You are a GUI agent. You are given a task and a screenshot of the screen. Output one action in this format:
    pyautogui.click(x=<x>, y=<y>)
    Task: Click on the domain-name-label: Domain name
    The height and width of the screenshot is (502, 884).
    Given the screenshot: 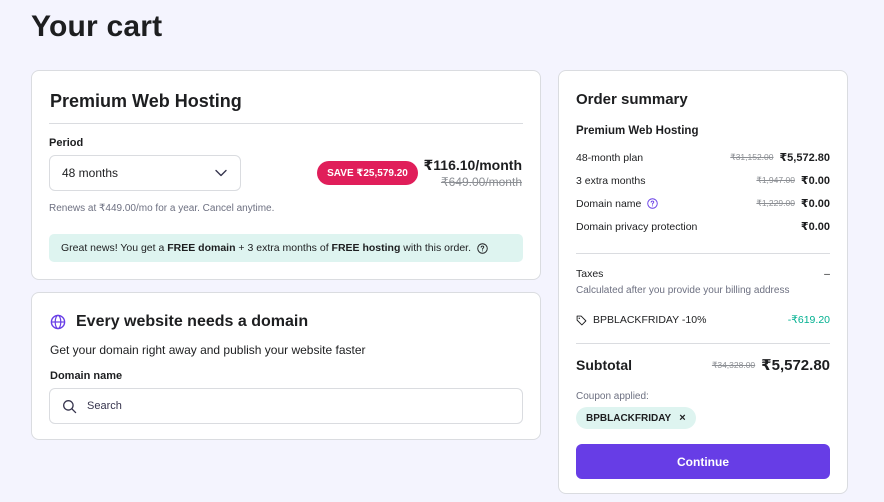 What is the action you would take?
    pyautogui.click(x=86, y=376)
    